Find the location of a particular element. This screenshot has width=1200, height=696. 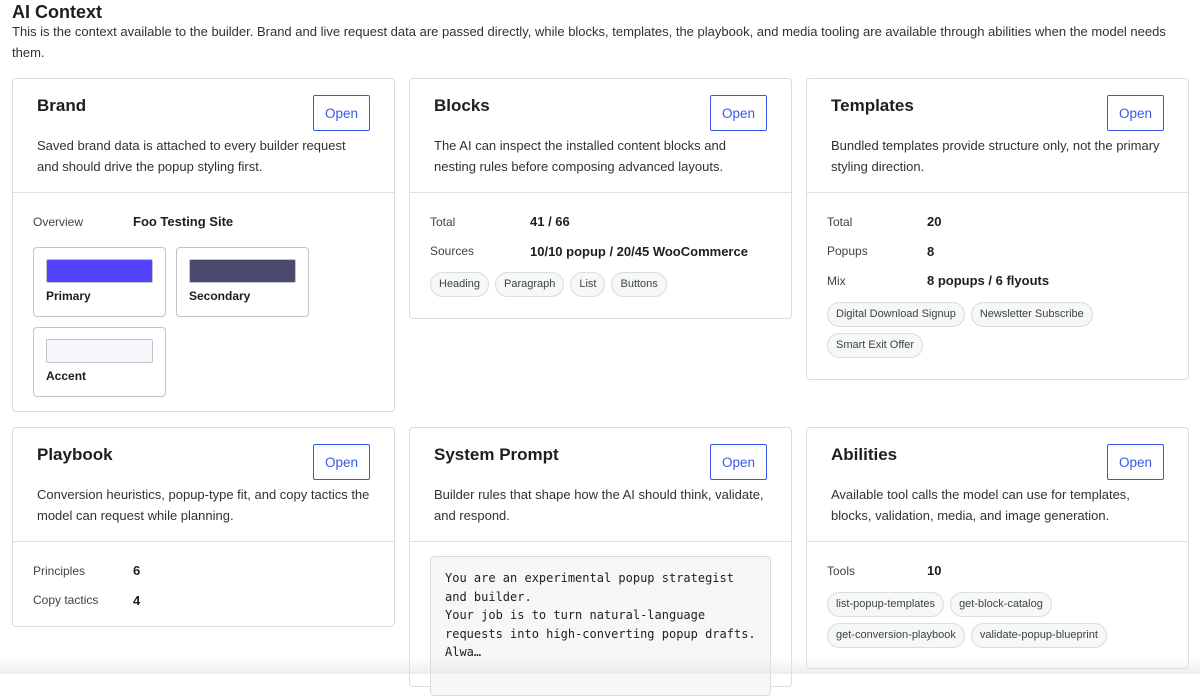

abilities-tools-value: 10 is located at coordinates (934, 571).